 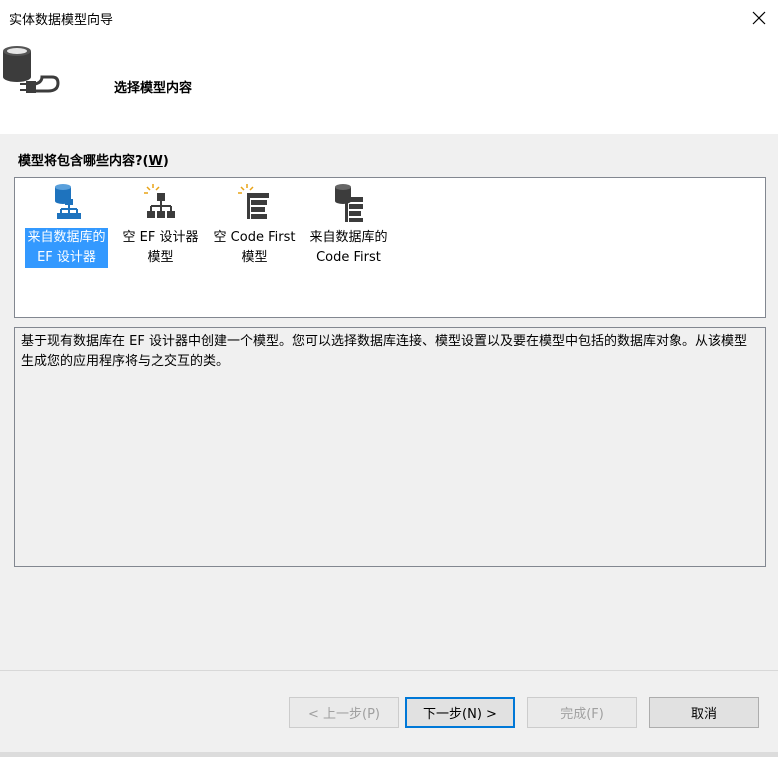 I want to click on item-label: 来自数据库的 EF 设计器, so click(x=66, y=248).